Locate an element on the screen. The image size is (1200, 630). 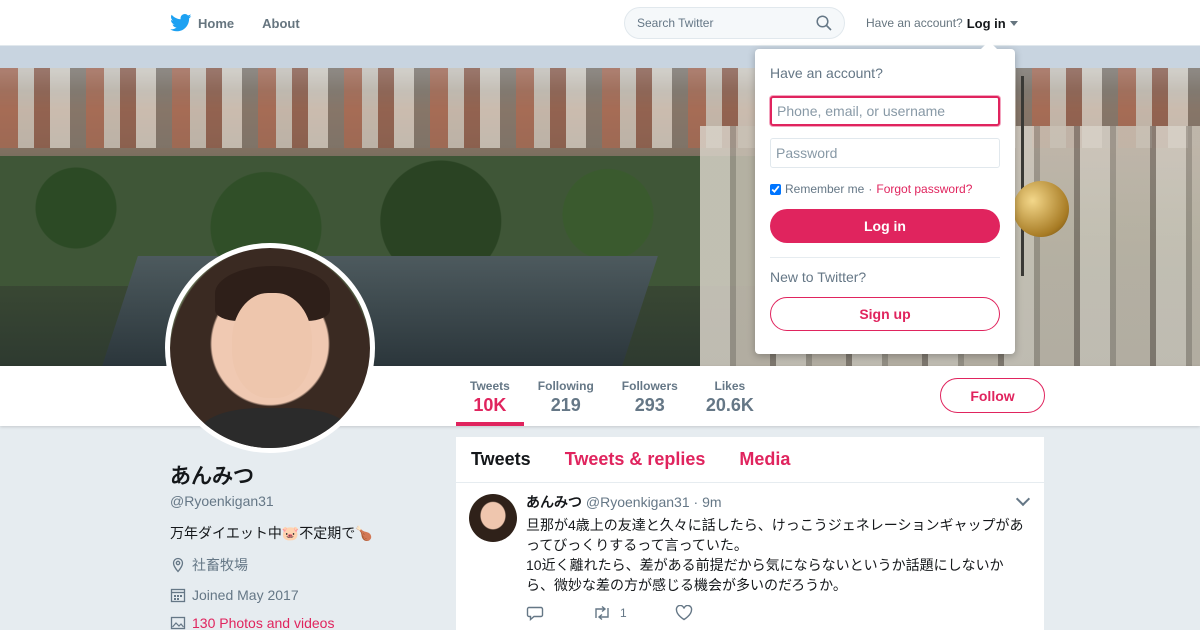
like-button is located at coordinates (684, 613).